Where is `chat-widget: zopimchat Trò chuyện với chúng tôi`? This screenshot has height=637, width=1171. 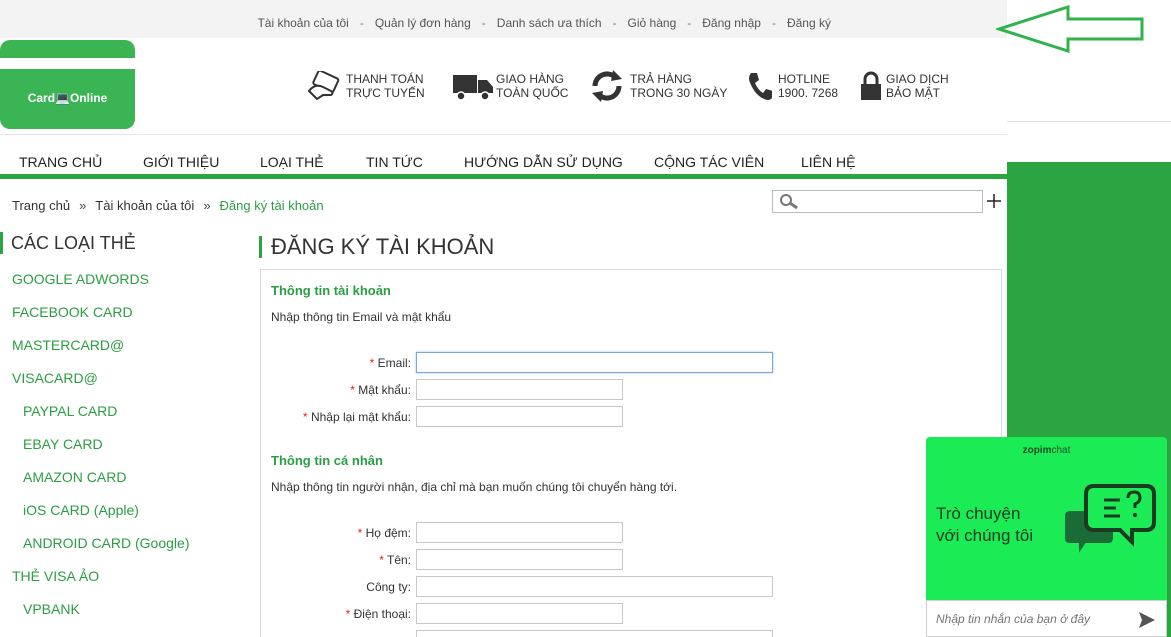
chat-widget: zopimchat Trò chuyện với chúng tôi is located at coordinates (1046, 537).